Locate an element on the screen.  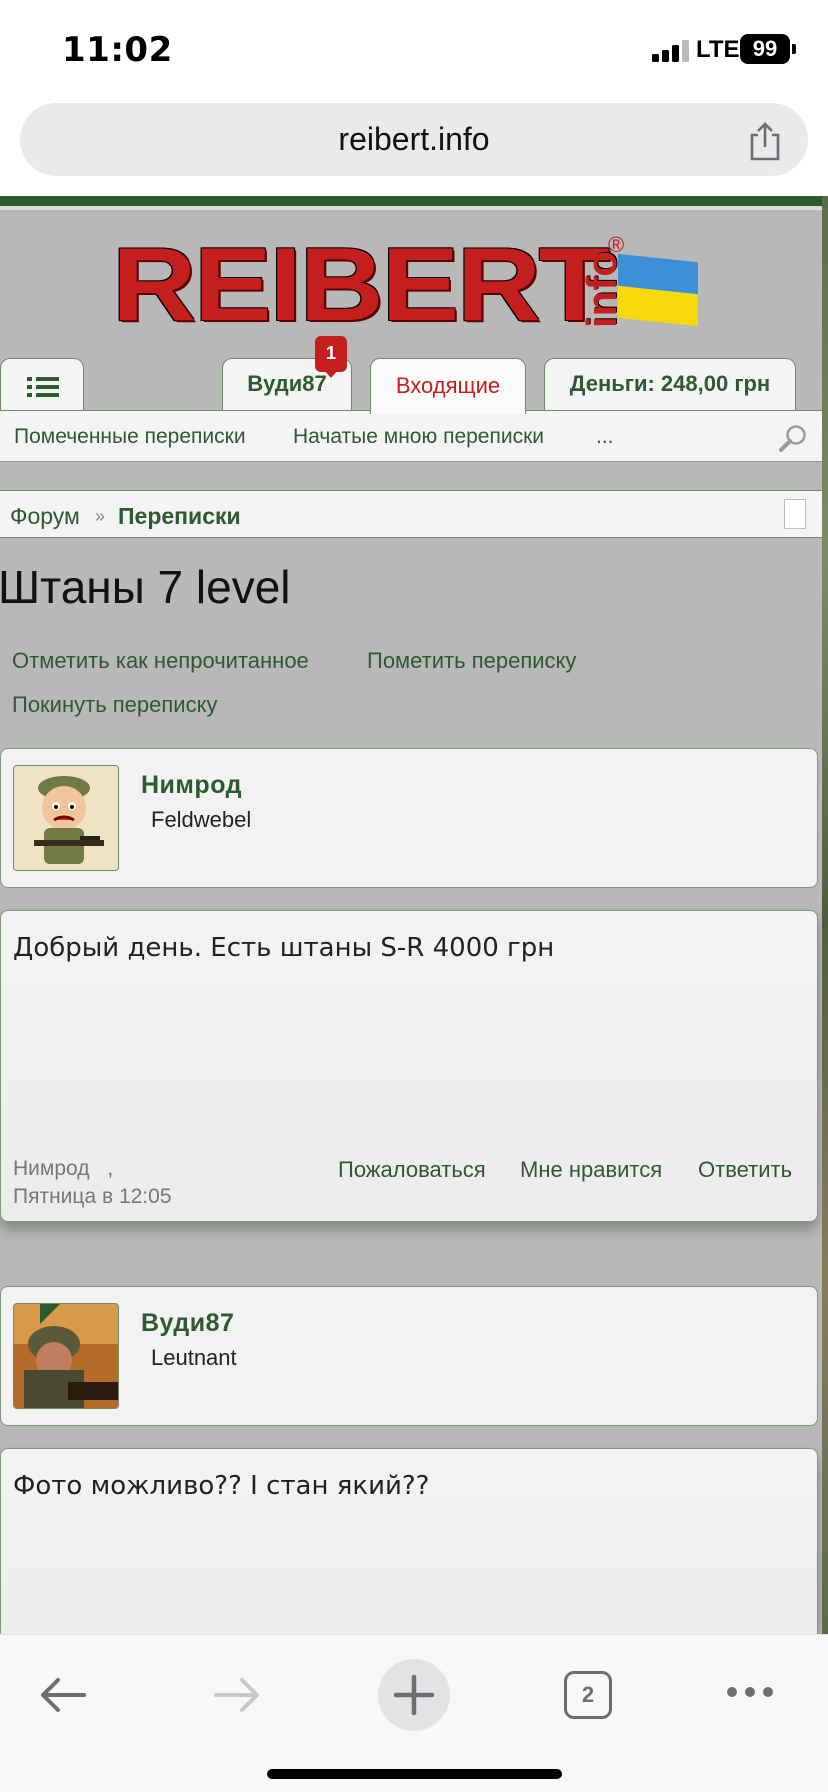
notification-badge-tip is located at coordinates (331, 374).